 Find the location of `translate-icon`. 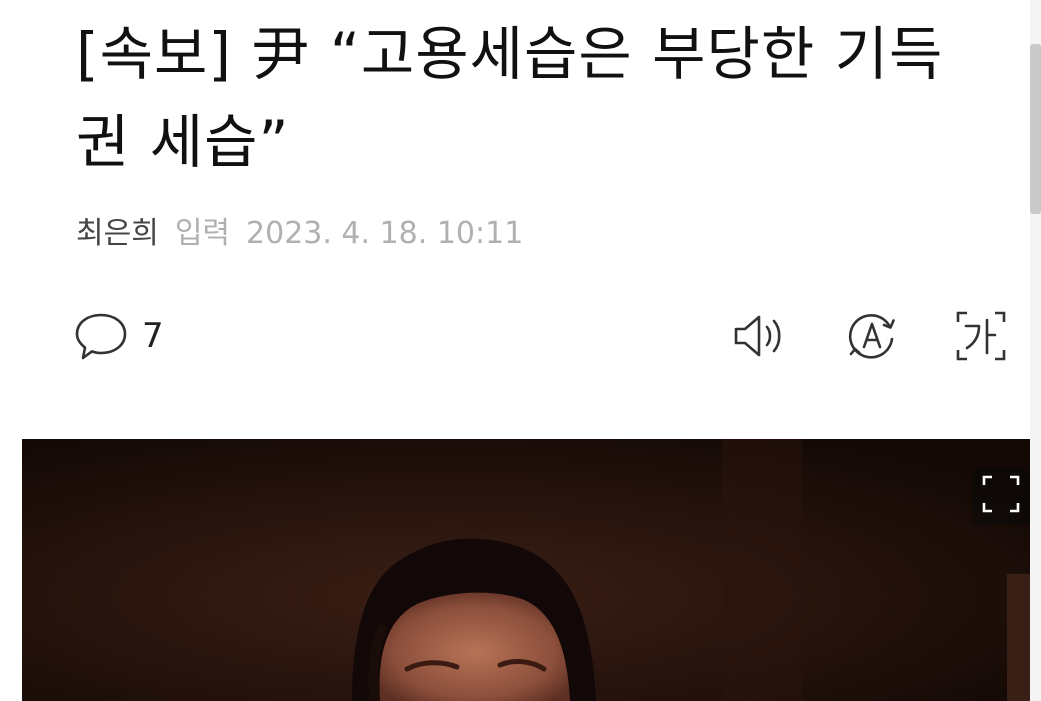

translate-icon is located at coordinates (872, 336).